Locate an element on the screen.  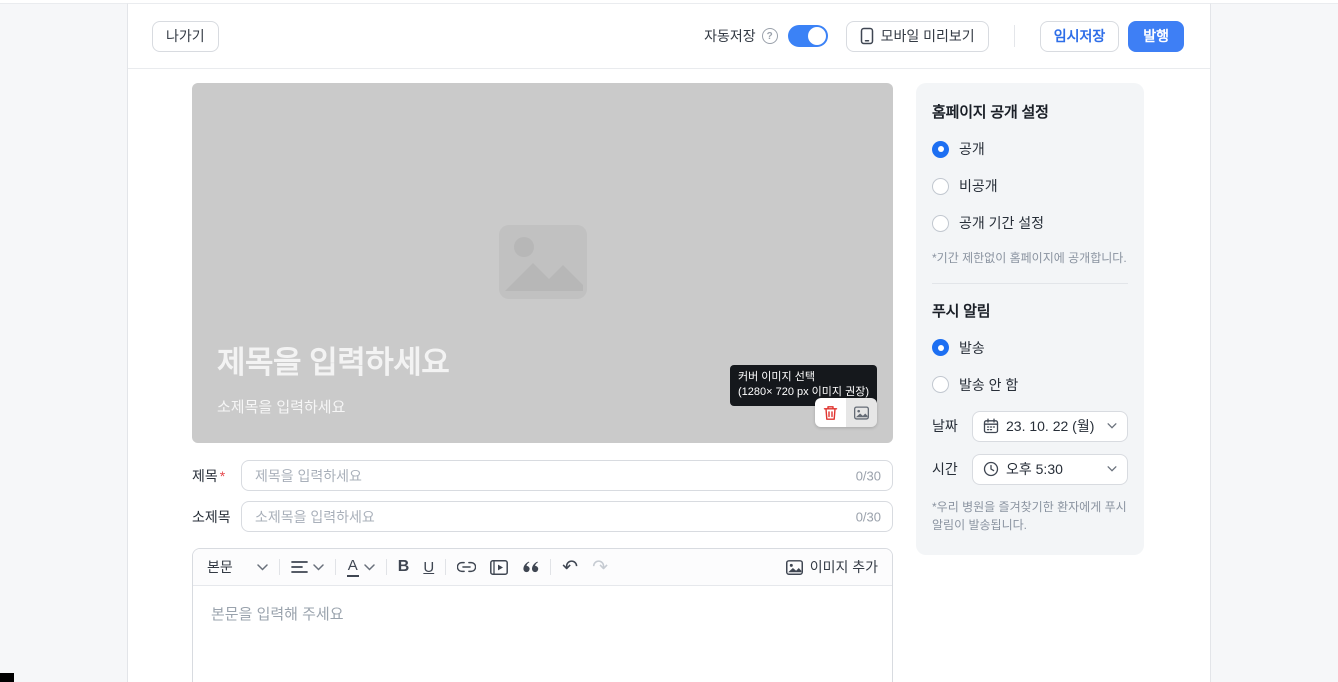
editor-body: 본문을 입력해 주세요 is located at coordinates (542, 634).